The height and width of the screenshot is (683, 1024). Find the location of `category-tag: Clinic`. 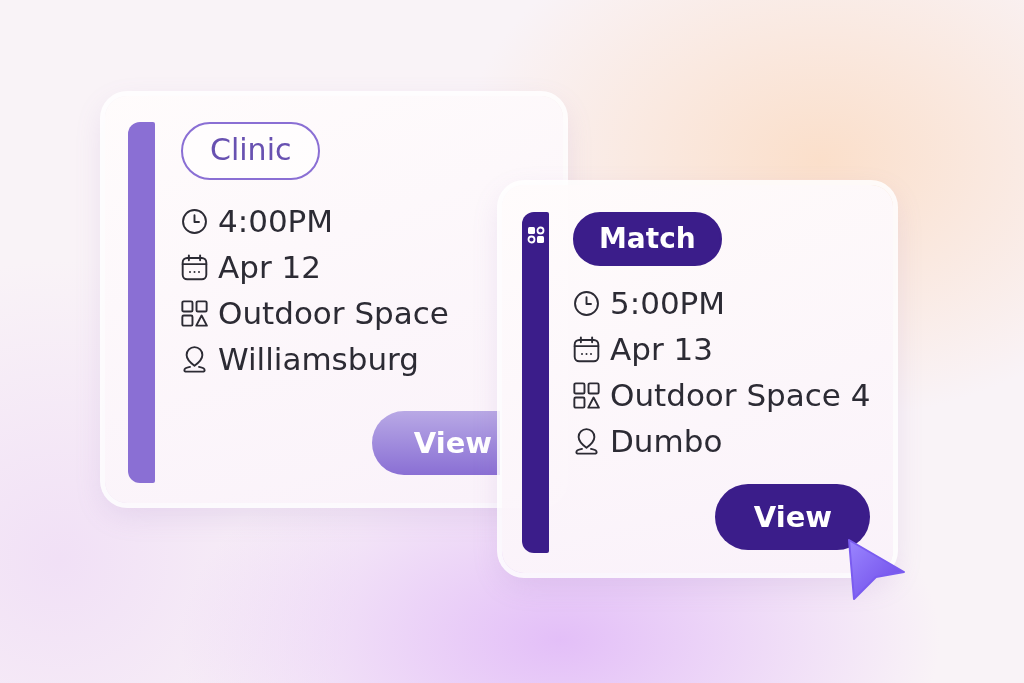

category-tag: Clinic is located at coordinates (251, 151).